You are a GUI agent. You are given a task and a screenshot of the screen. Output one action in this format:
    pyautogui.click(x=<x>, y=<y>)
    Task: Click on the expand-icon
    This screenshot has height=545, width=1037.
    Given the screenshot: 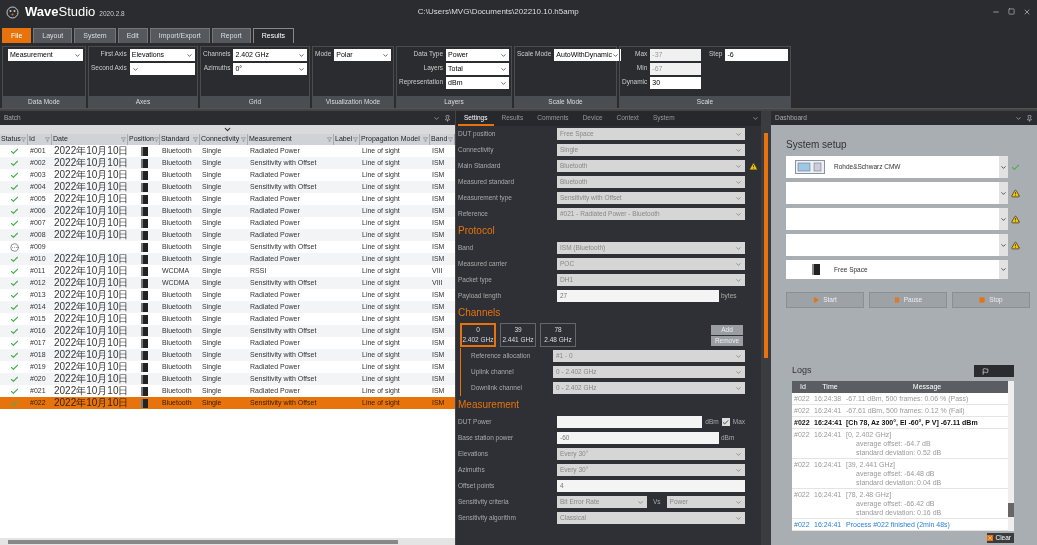 What is the action you would take?
    pyautogui.click(x=227, y=129)
    